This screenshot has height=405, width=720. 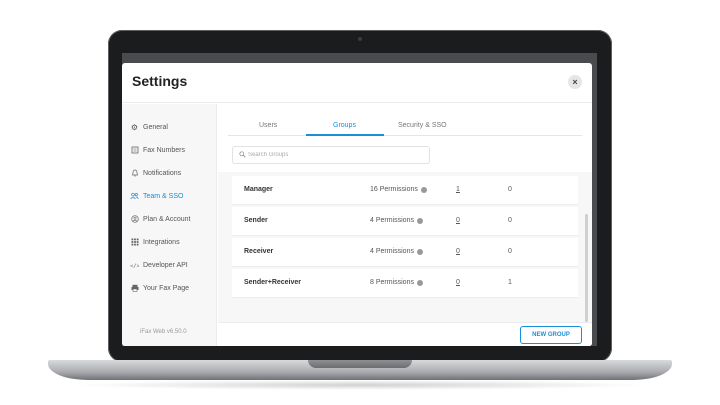 What do you see at coordinates (458, 189) in the screenshot?
I see `group-members-link: 1` at bounding box center [458, 189].